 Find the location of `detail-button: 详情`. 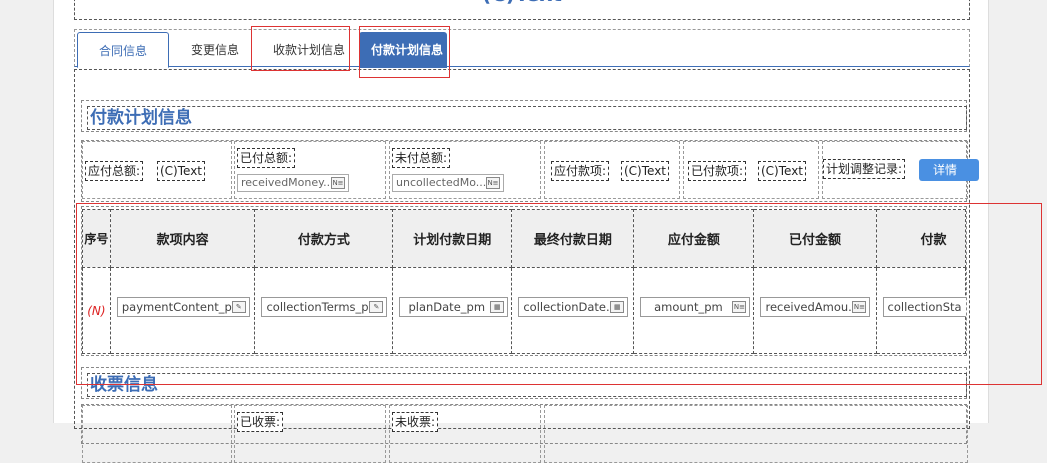

detail-button: 详情 is located at coordinates (949, 170).